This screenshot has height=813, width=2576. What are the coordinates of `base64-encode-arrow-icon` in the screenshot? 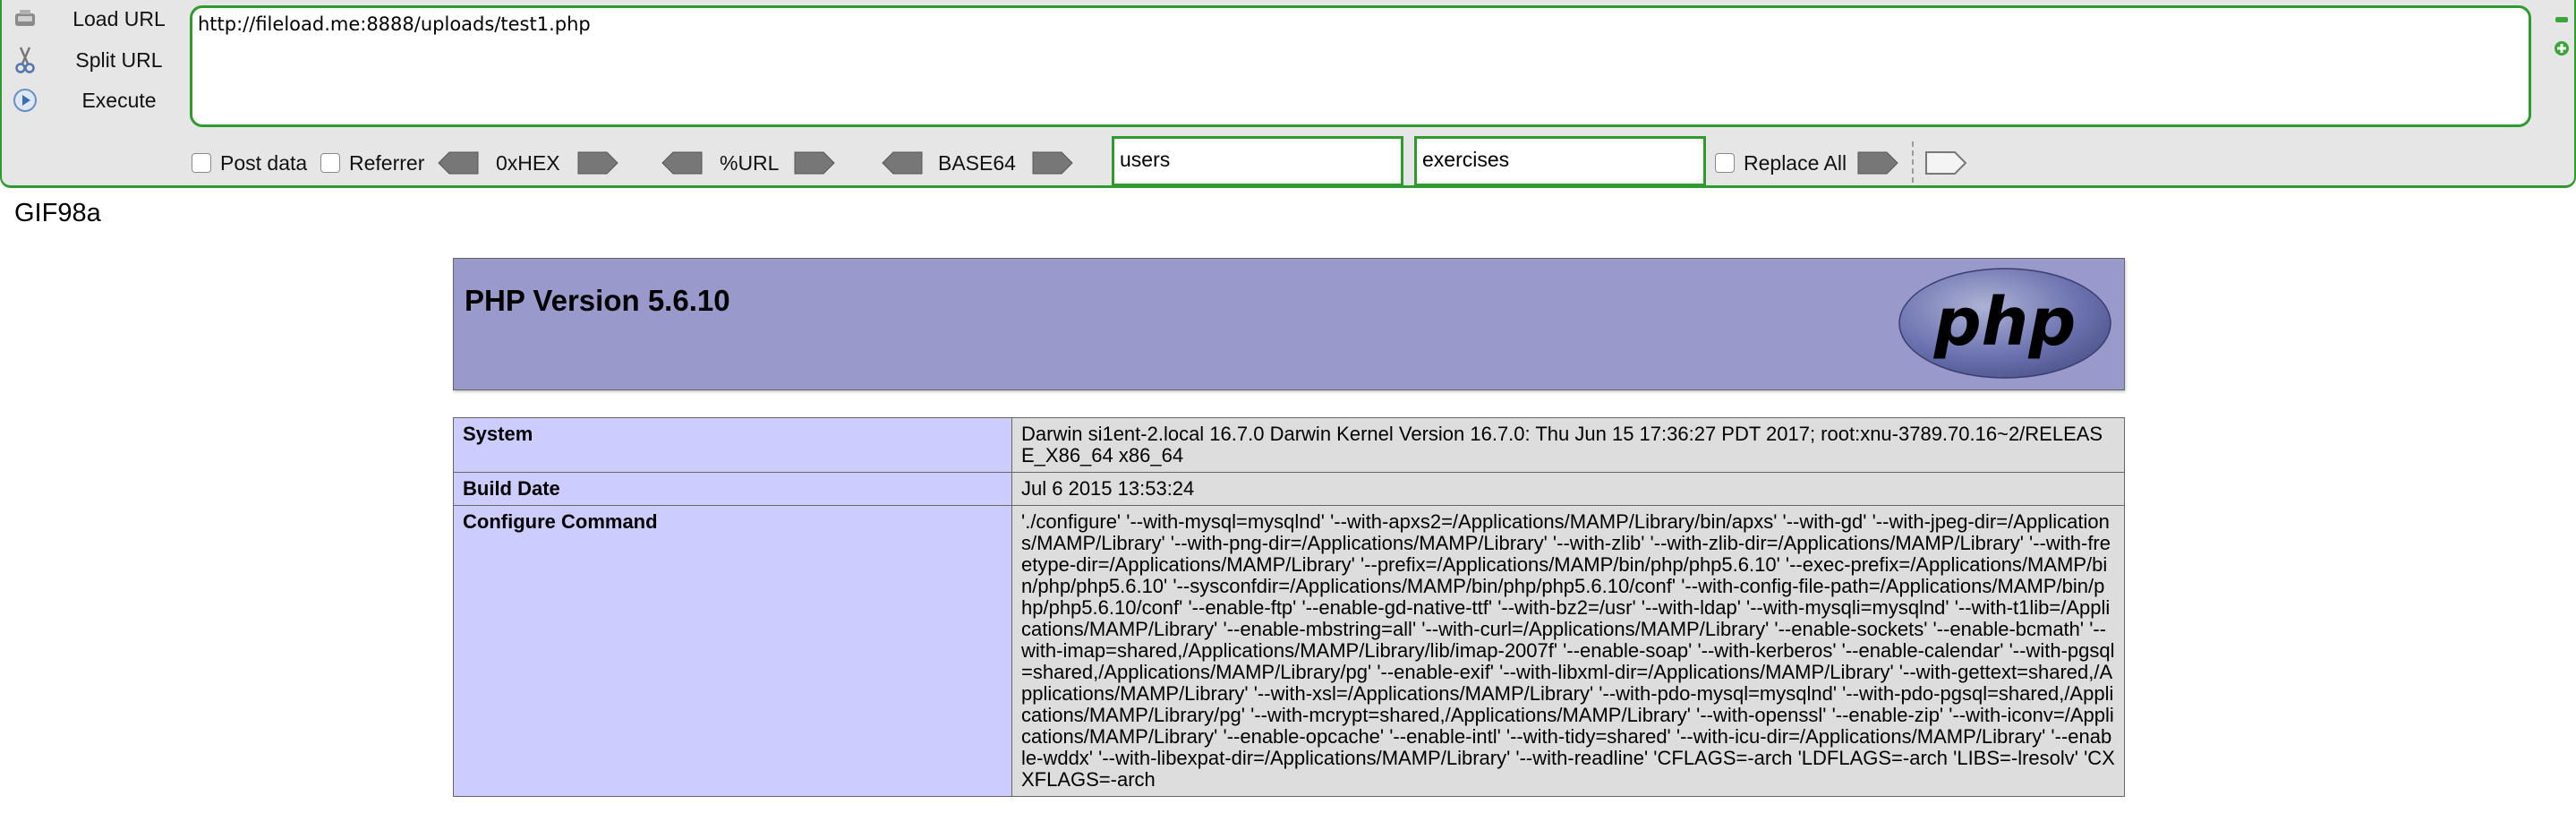 It's located at (1052, 163).